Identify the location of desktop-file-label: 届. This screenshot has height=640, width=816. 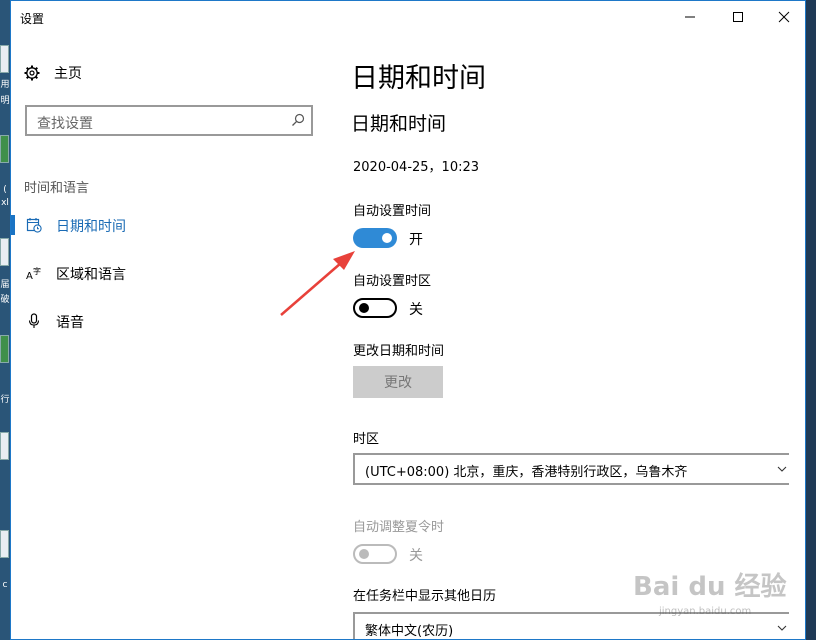
(5, 285).